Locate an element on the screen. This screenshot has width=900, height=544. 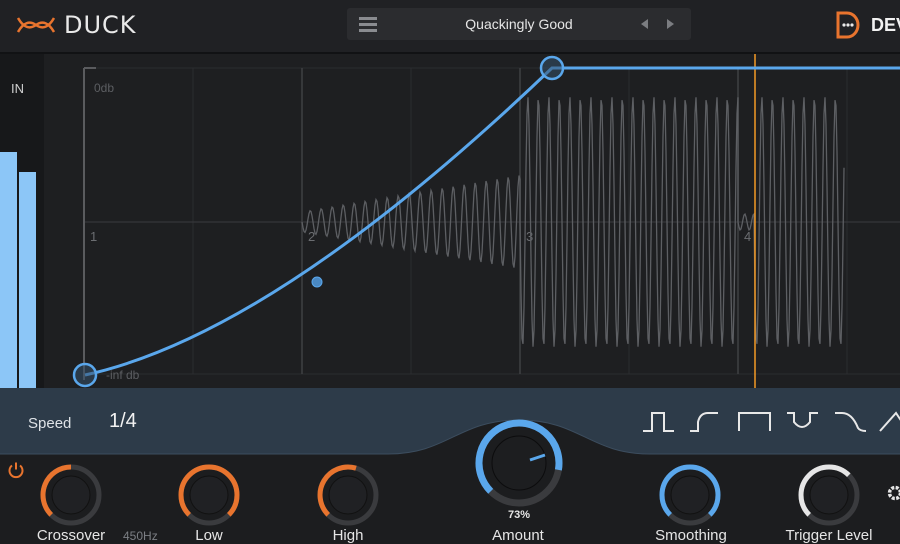
shape-ramp-down-icon is located at coordinates (851, 422).